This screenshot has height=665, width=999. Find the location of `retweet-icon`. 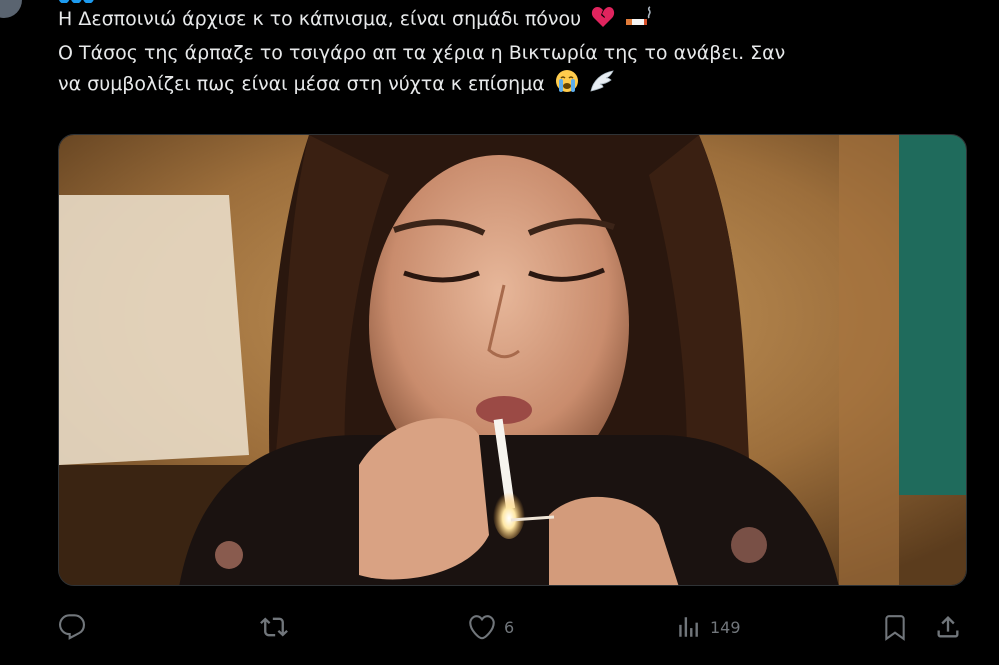

retweet-icon is located at coordinates (274, 627).